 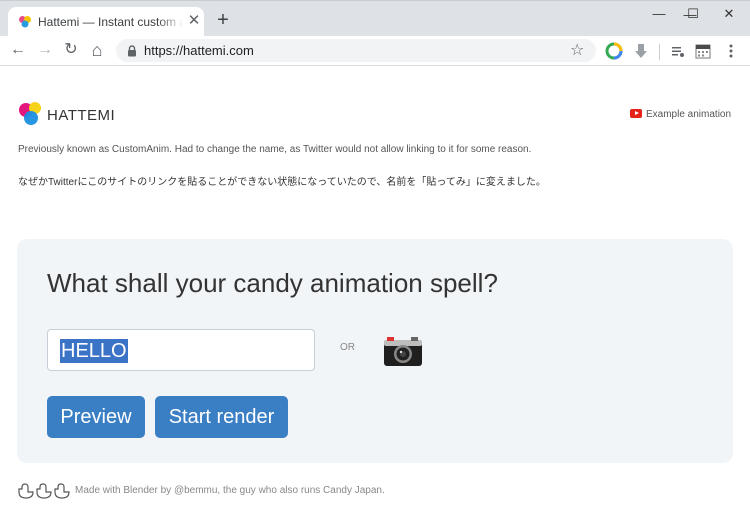 What do you see at coordinates (703, 51) in the screenshot?
I see `calendar-extension-icon` at bounding box center [703, 51].